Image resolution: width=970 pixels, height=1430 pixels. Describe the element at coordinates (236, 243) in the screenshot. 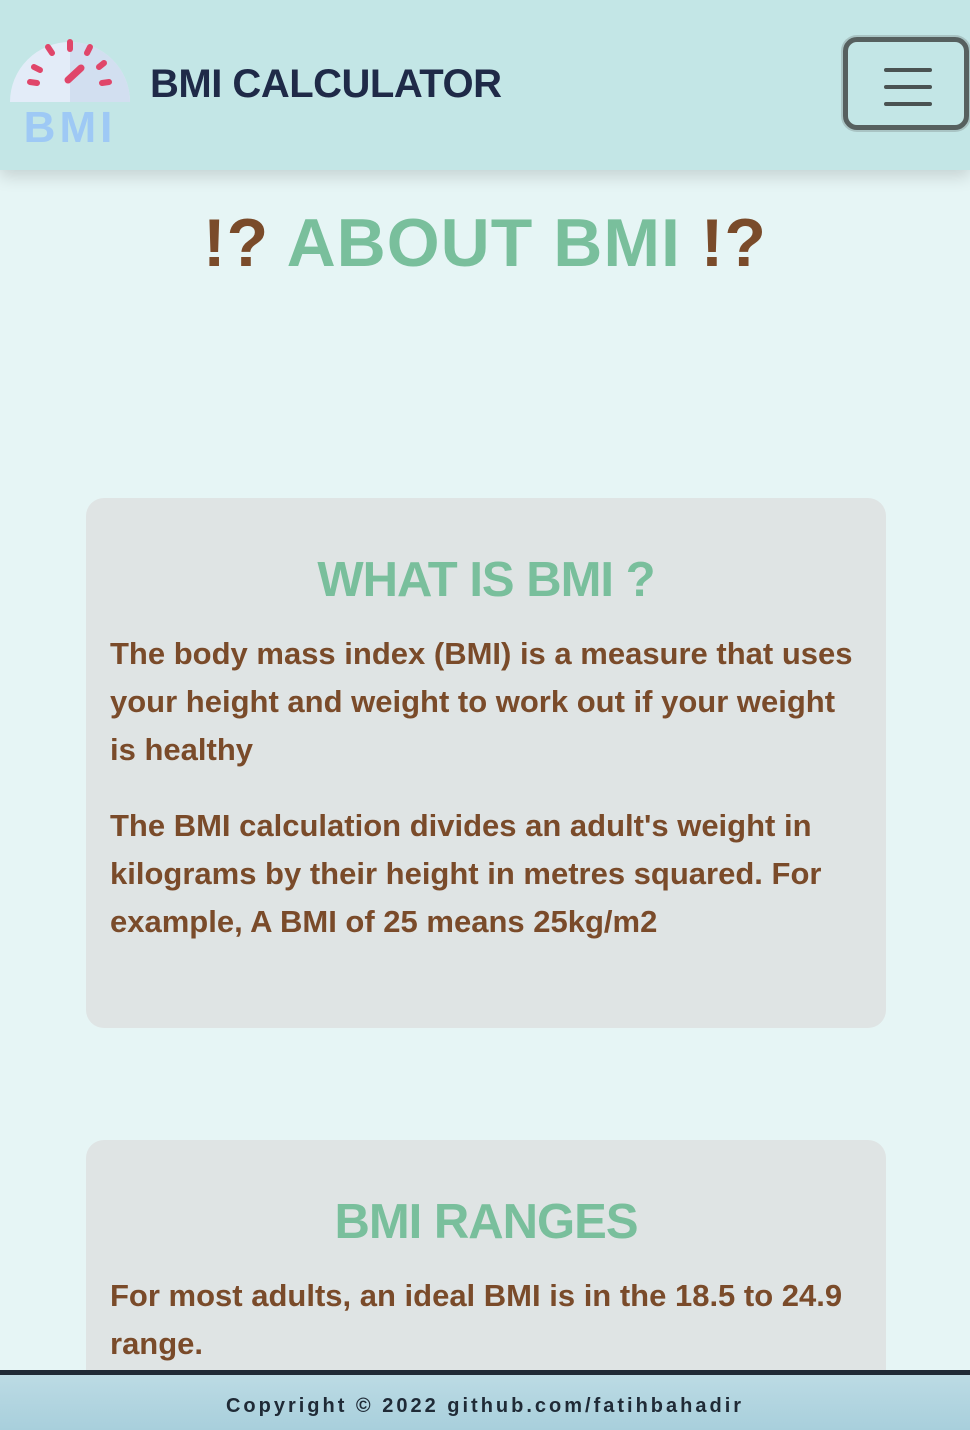

I see `title-prefix: !?` at that location.